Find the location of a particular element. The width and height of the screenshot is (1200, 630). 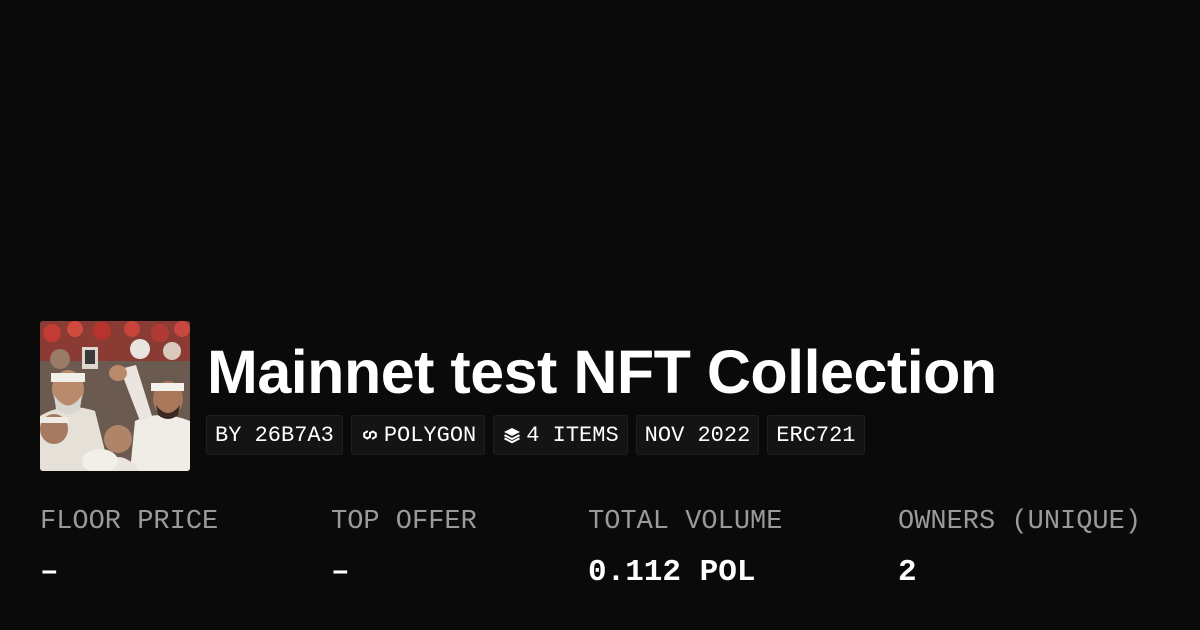

stat-floor-price: FLOOR PRICE – is located at coordinates (129, 548).